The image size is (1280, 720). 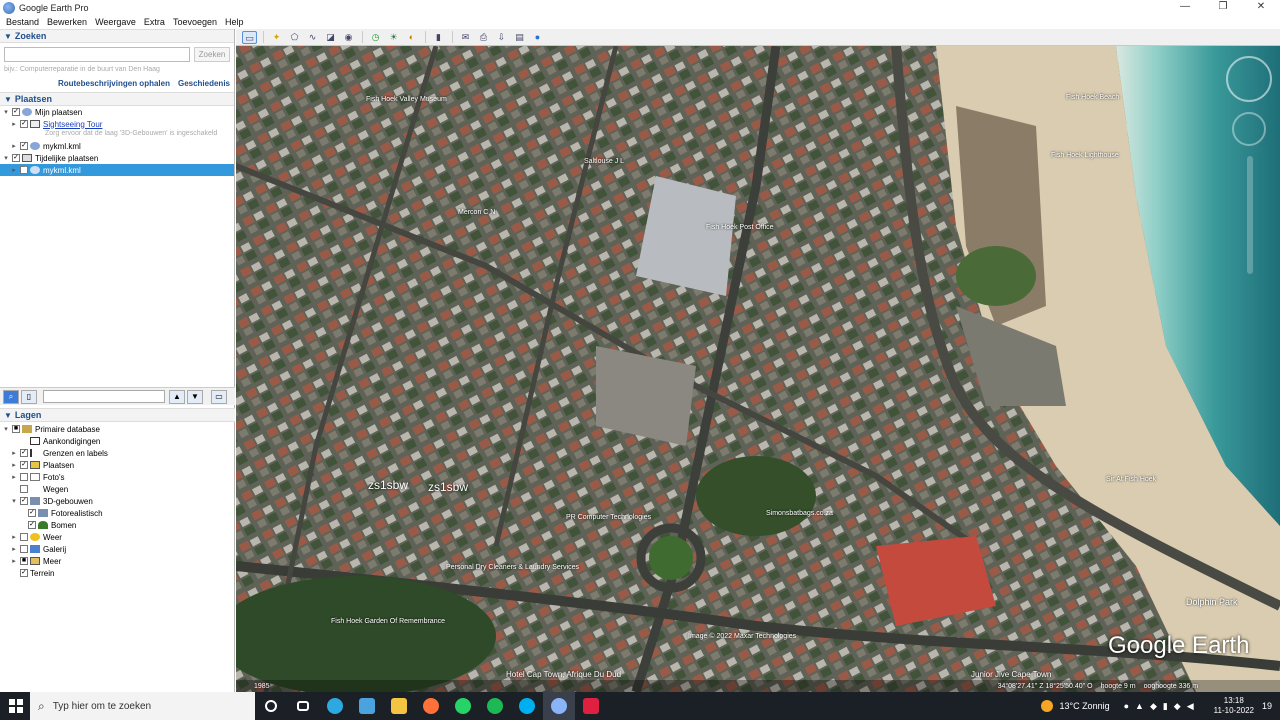 I want to click on layer-roads: Wegen, so click(x=117, y=489).